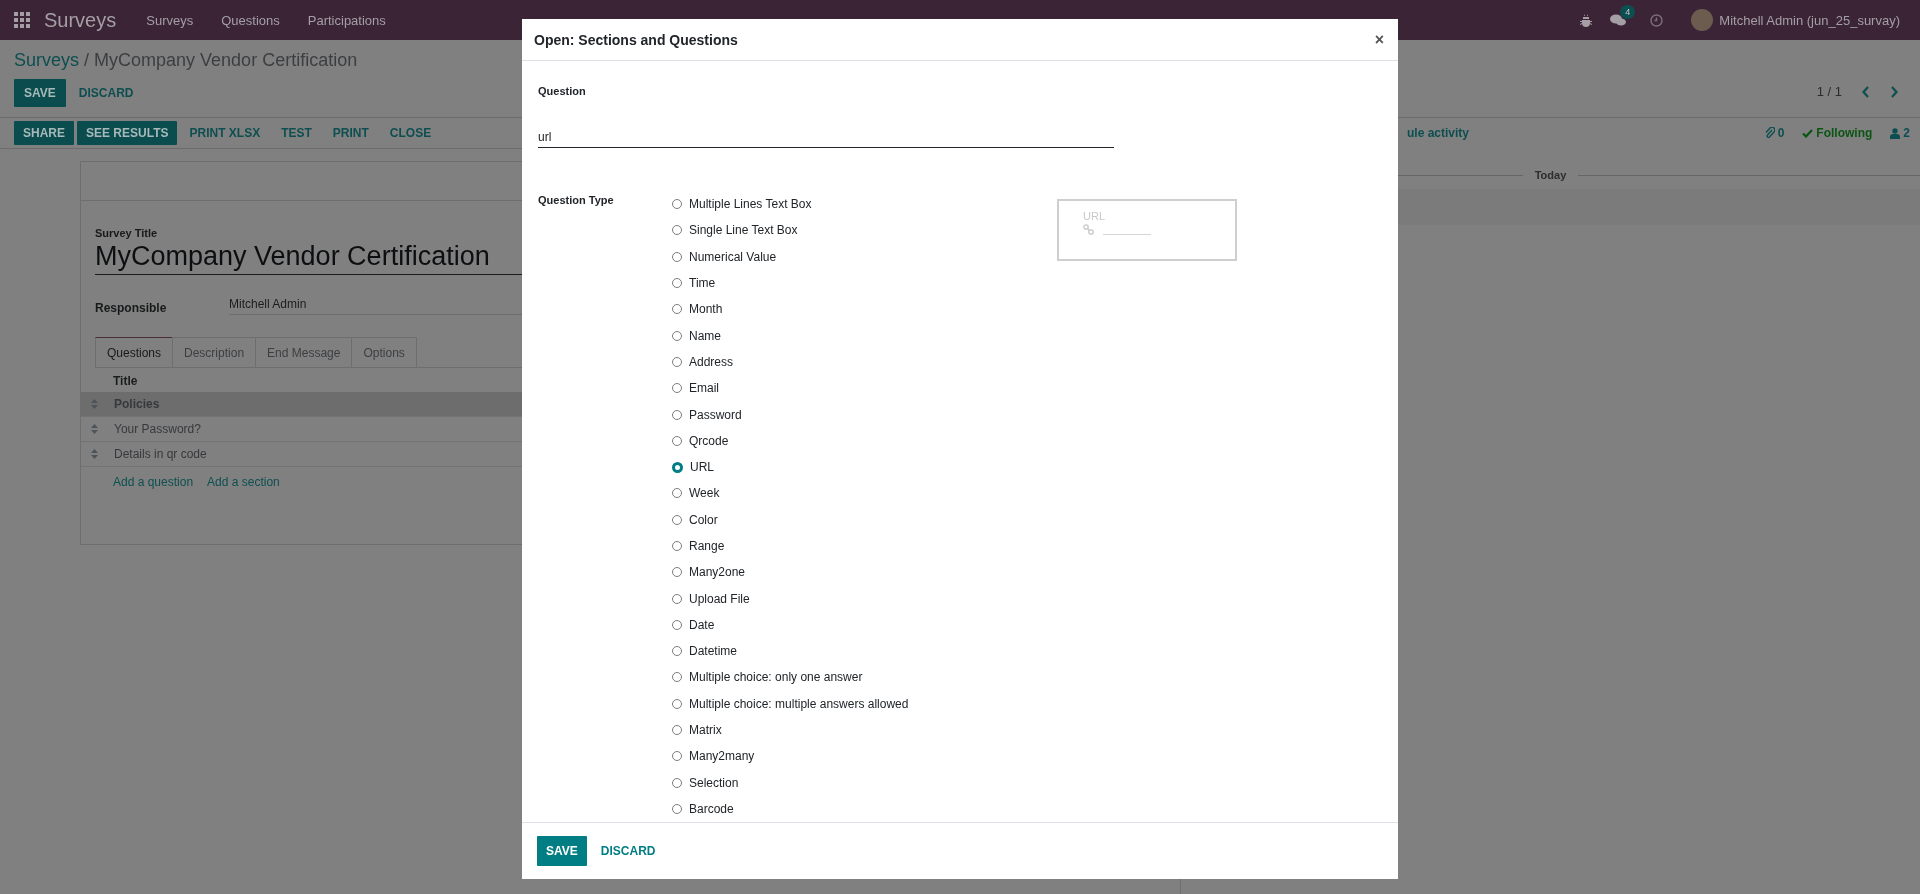  I want to click on radio-label: Date, so click(702, 624).